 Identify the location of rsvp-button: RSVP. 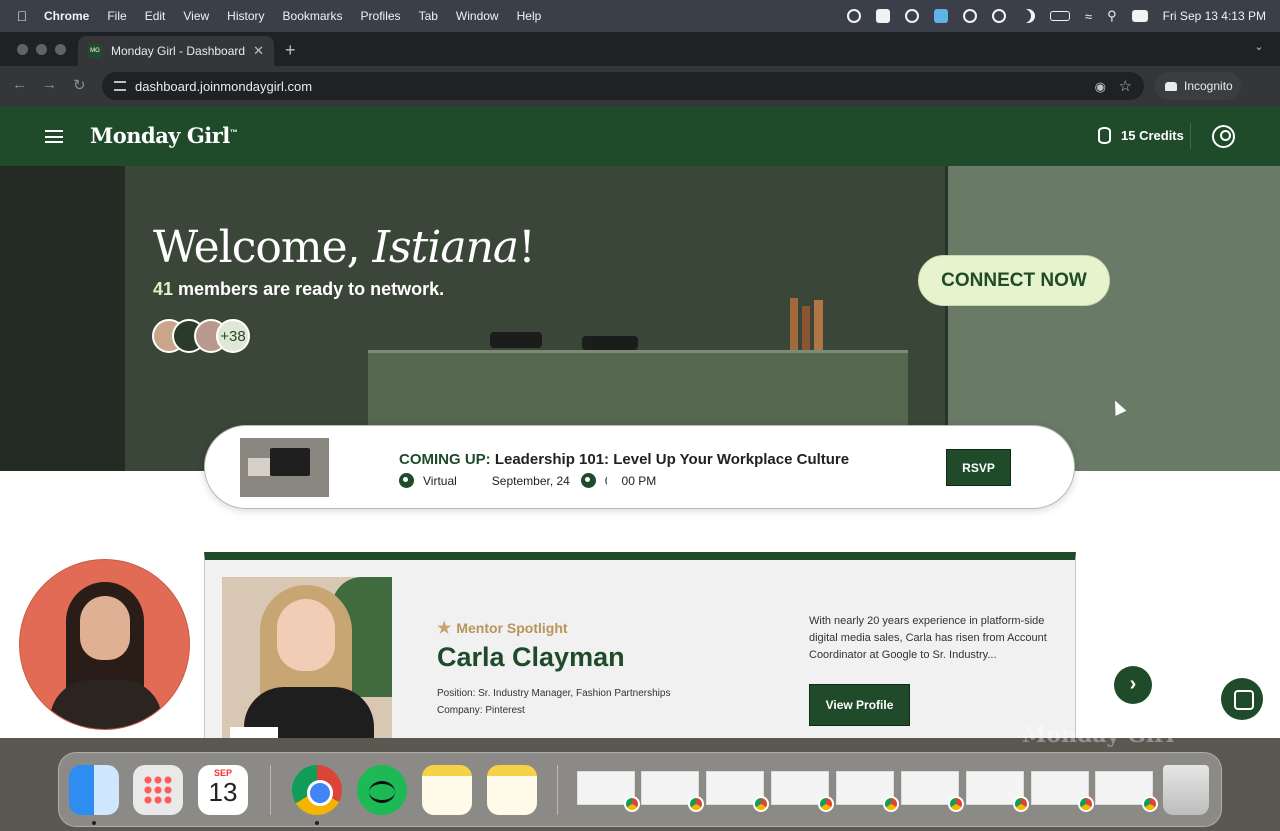
(978, 467).